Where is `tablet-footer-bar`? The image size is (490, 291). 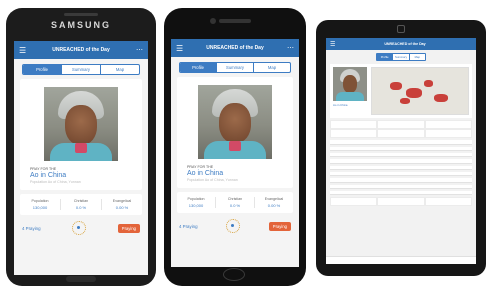 tablet-footer-bar is located at coordinates (401, 260).